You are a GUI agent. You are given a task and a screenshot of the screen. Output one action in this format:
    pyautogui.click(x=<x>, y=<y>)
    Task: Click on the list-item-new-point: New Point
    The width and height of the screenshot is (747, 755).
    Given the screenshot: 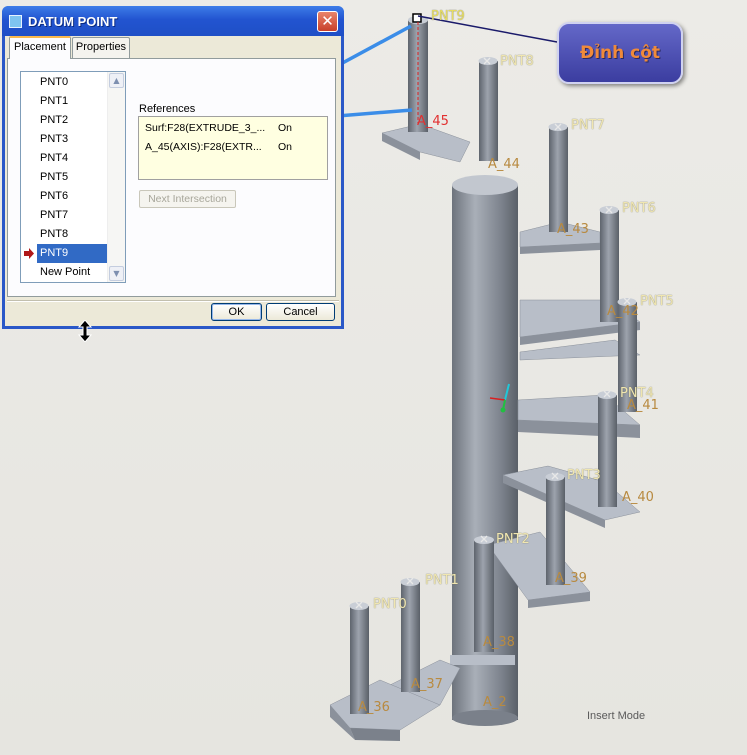 What is the action you would take?
    pyautogui.click(x=72, y=272)
    